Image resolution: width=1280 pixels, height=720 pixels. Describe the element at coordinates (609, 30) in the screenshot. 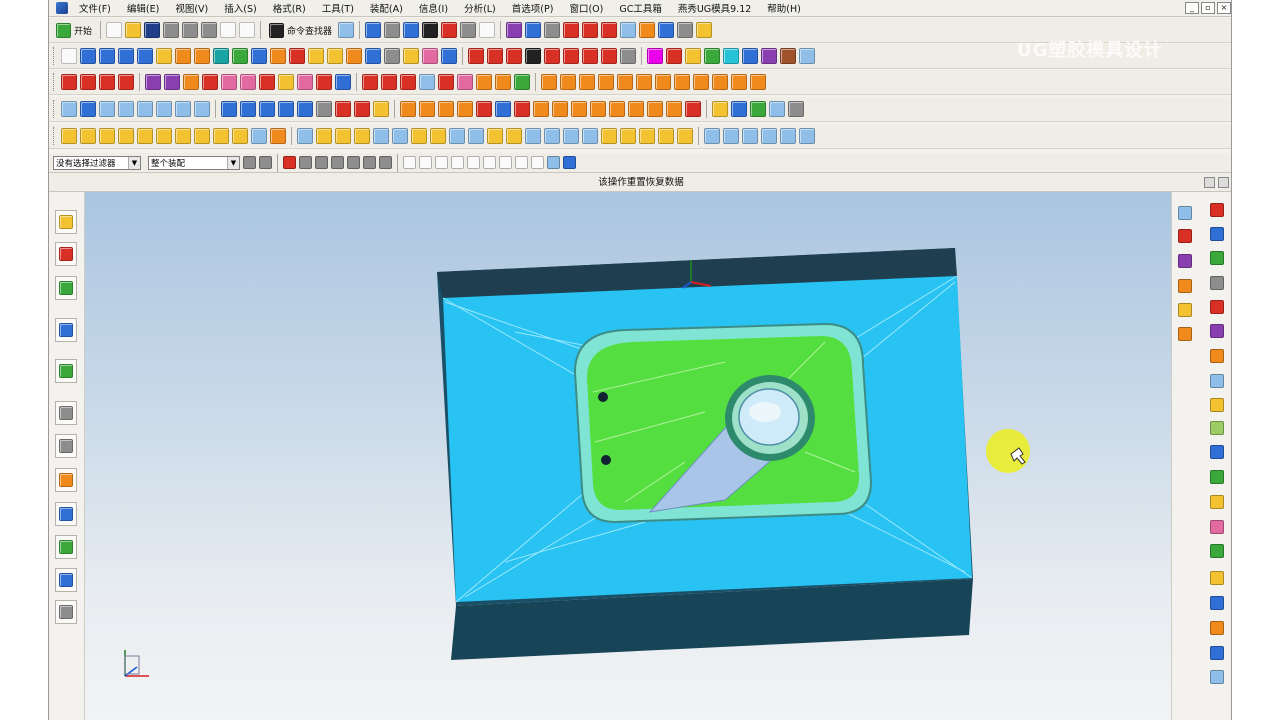

I see `wcs-orient-icon` at that location.